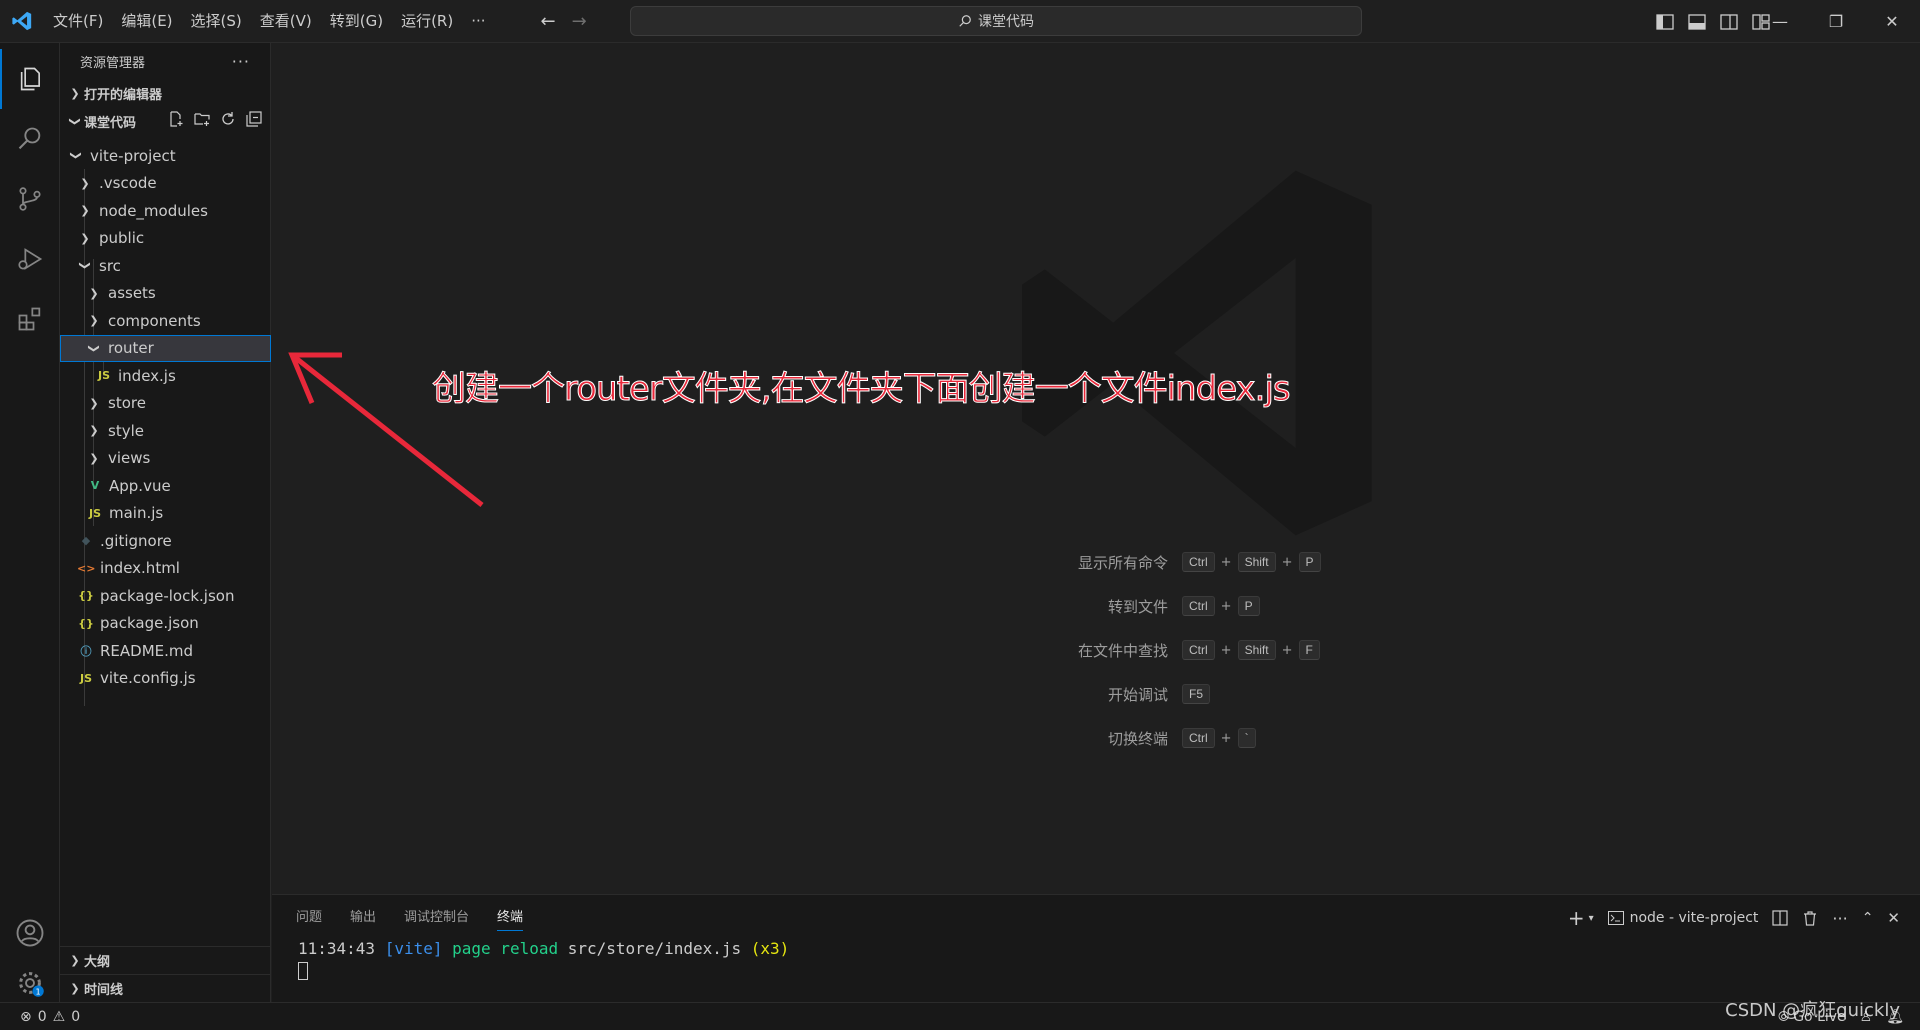 The image size is (1920, 1030). Describe the element at coordinates (132, 293) in the screenshot. I see `tree-item-label: assets` at that location.